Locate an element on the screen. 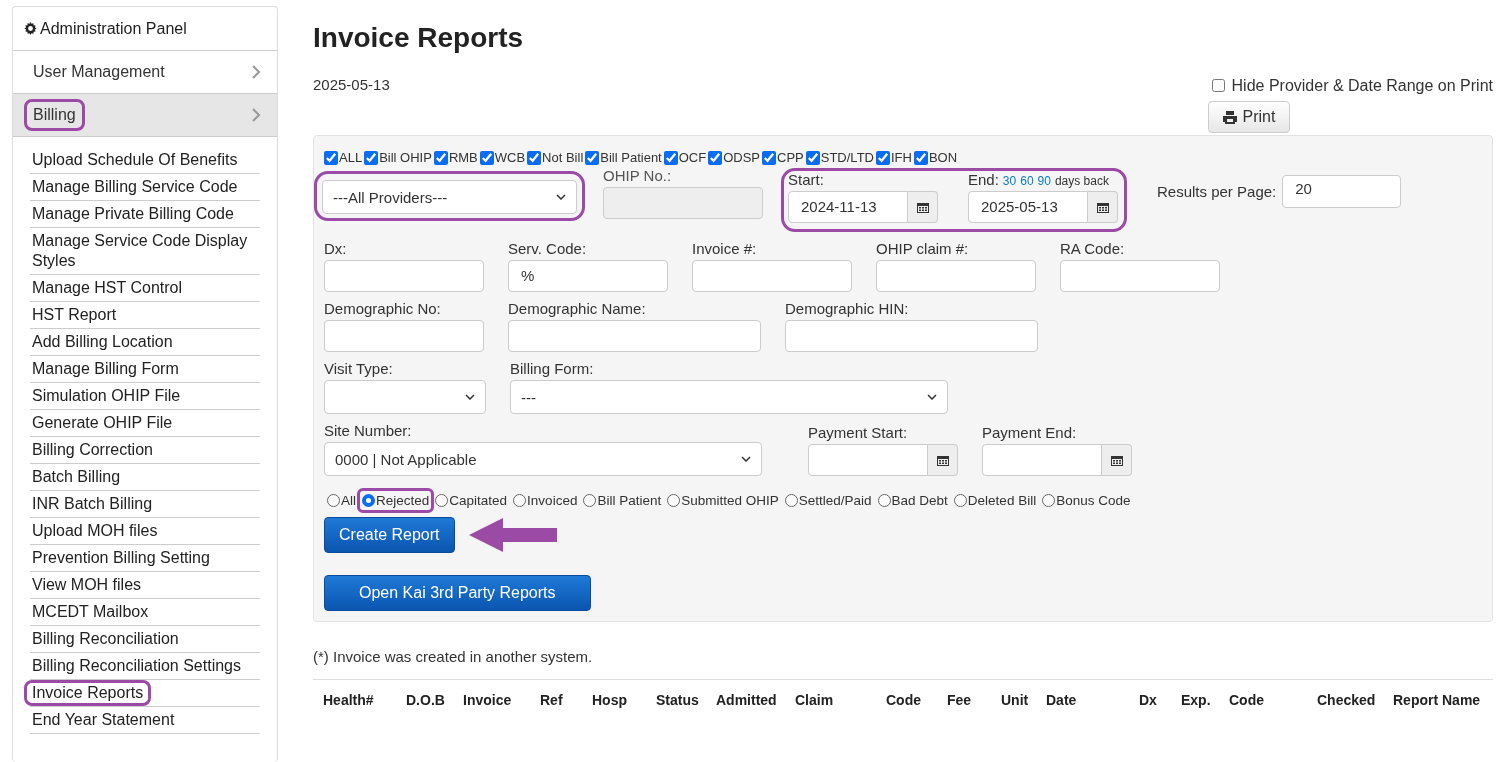 This screenshot has height=762, width=1505. field-label: Site Number: is located at coordinates (368, 430).